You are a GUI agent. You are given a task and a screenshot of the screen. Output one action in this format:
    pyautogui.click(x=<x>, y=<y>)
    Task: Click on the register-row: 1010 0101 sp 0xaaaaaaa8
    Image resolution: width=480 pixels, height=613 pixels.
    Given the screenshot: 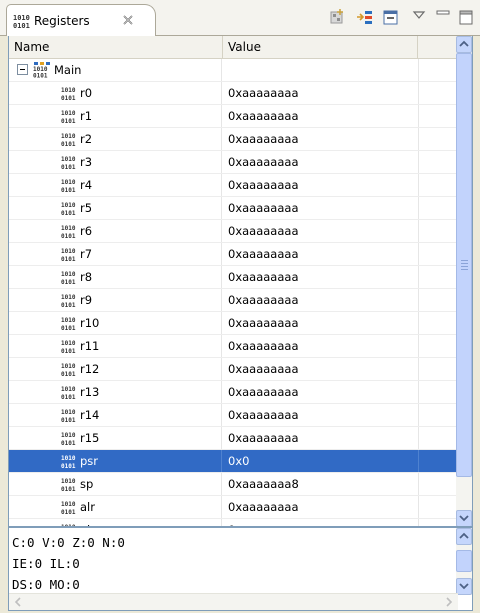 What is the action you would take?
    pyautogui.click(x=233, y=484)
    